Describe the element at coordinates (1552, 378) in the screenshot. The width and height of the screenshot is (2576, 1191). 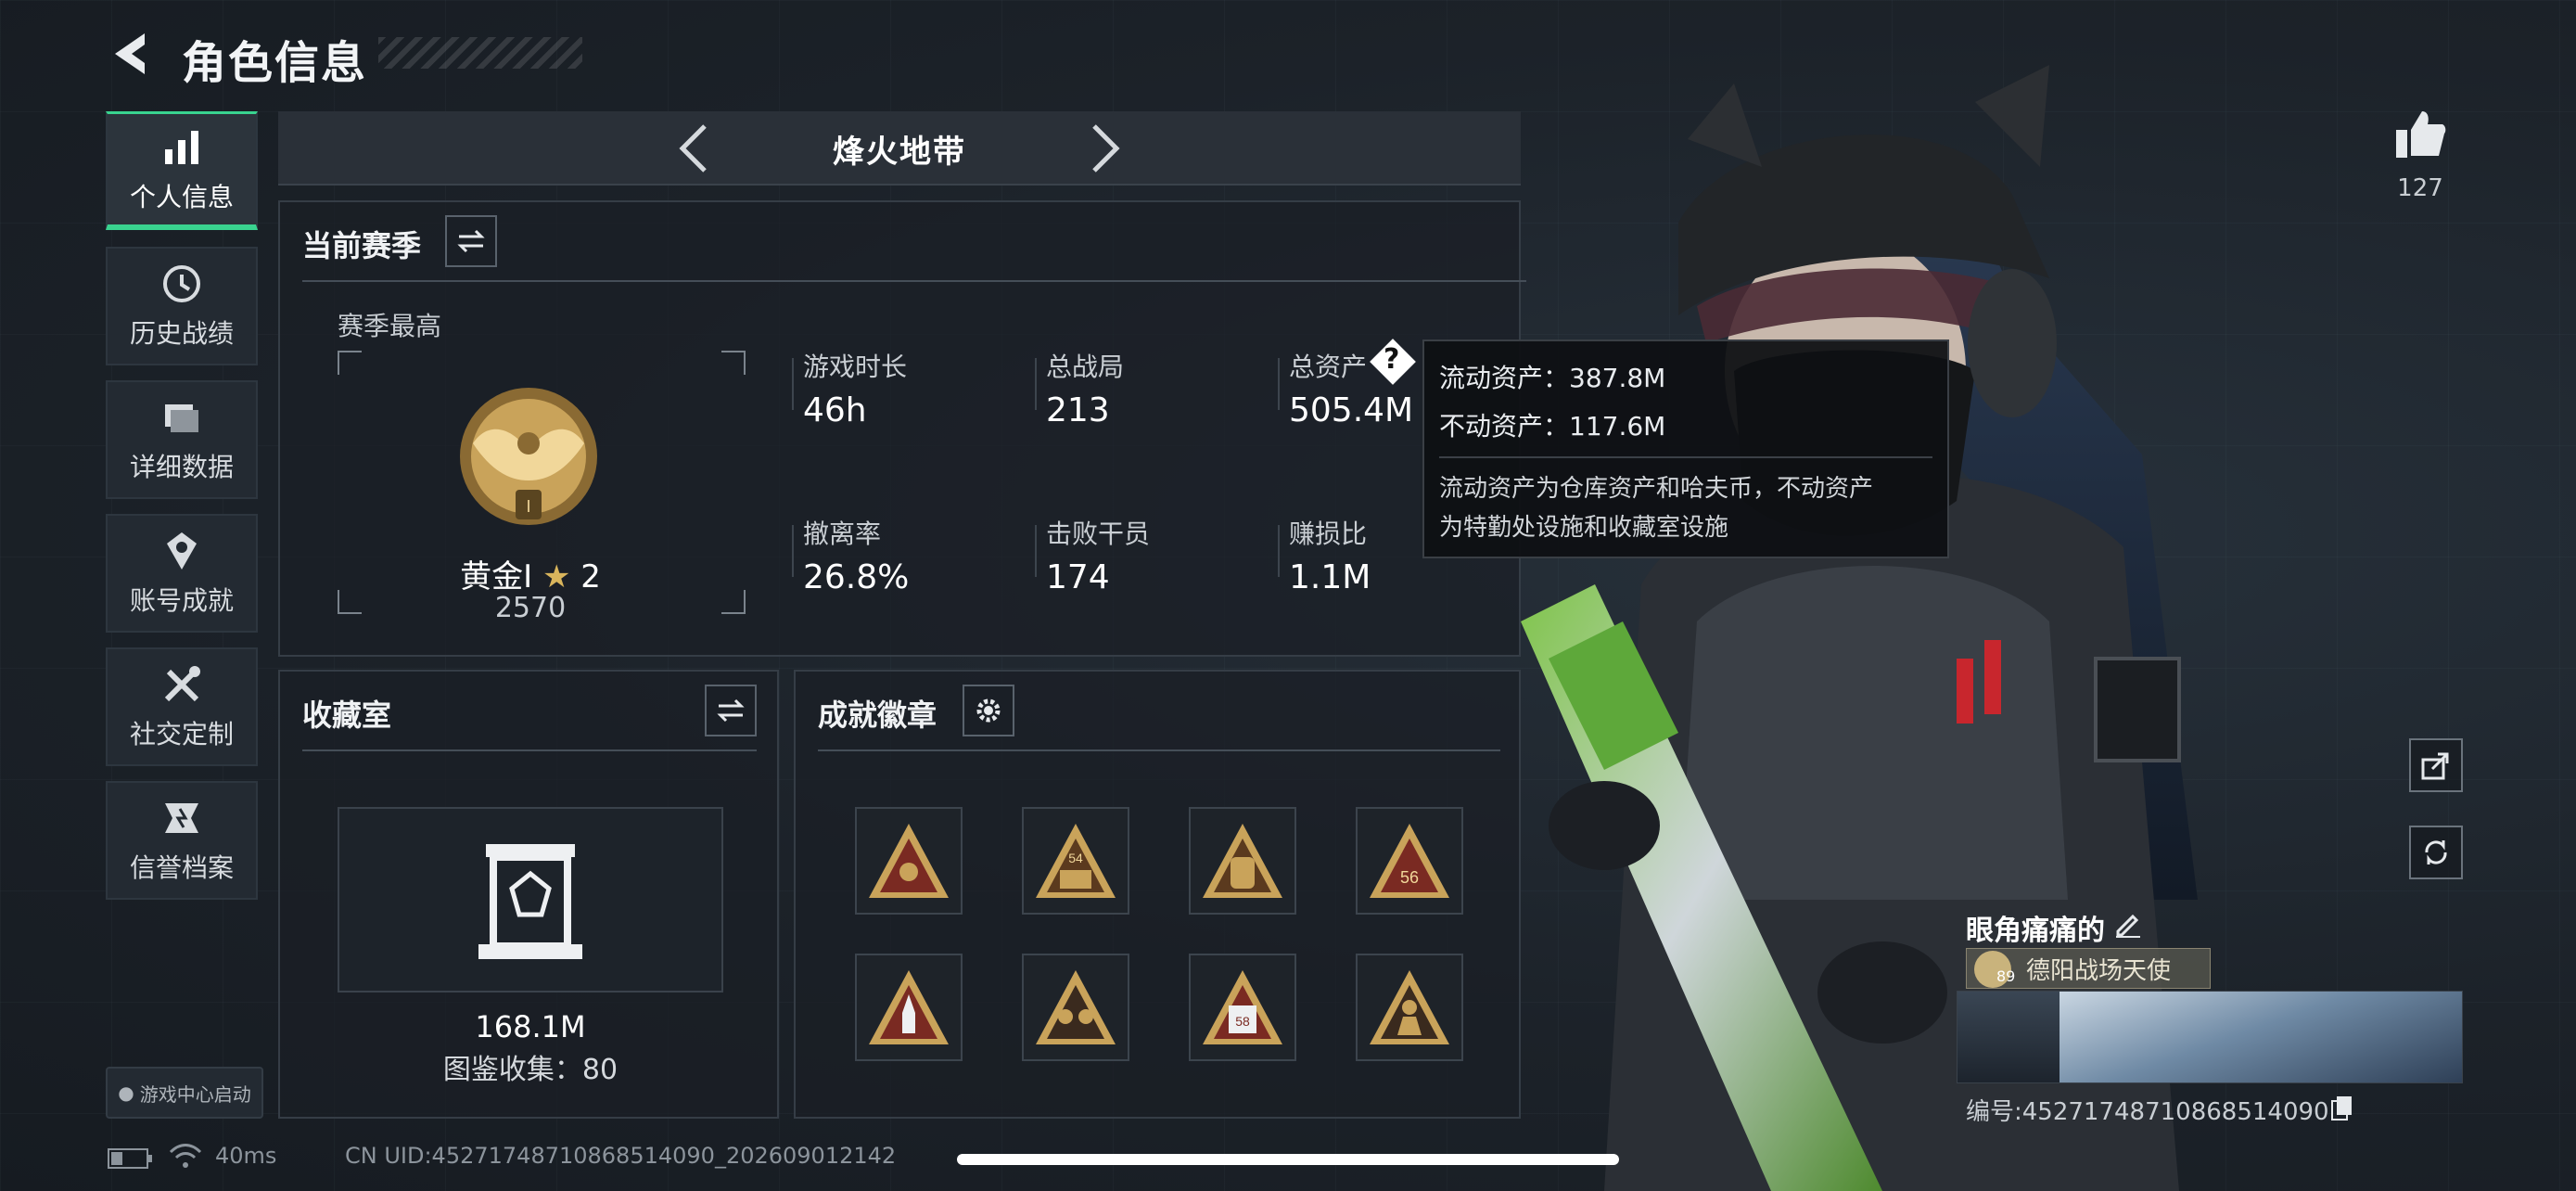
I see `tooltip-liquid-assets: 流动资产：387.8M` at that location.